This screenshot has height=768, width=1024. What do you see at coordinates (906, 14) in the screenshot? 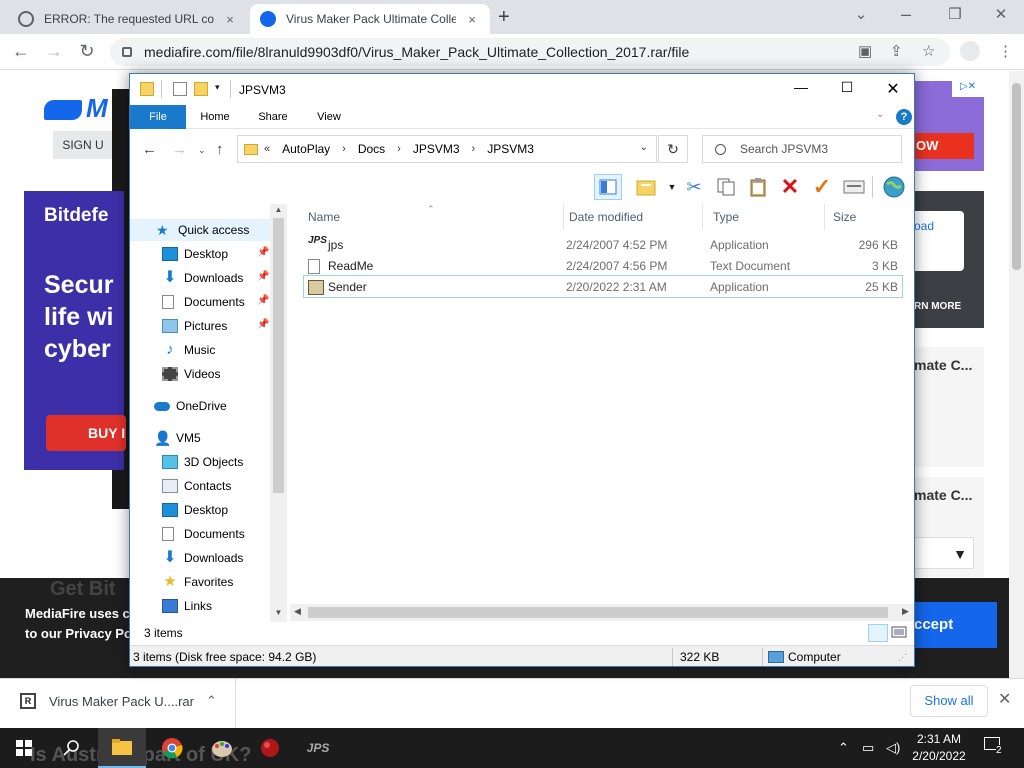
I see `minimize-button: –` at bounding box center [906, 14].